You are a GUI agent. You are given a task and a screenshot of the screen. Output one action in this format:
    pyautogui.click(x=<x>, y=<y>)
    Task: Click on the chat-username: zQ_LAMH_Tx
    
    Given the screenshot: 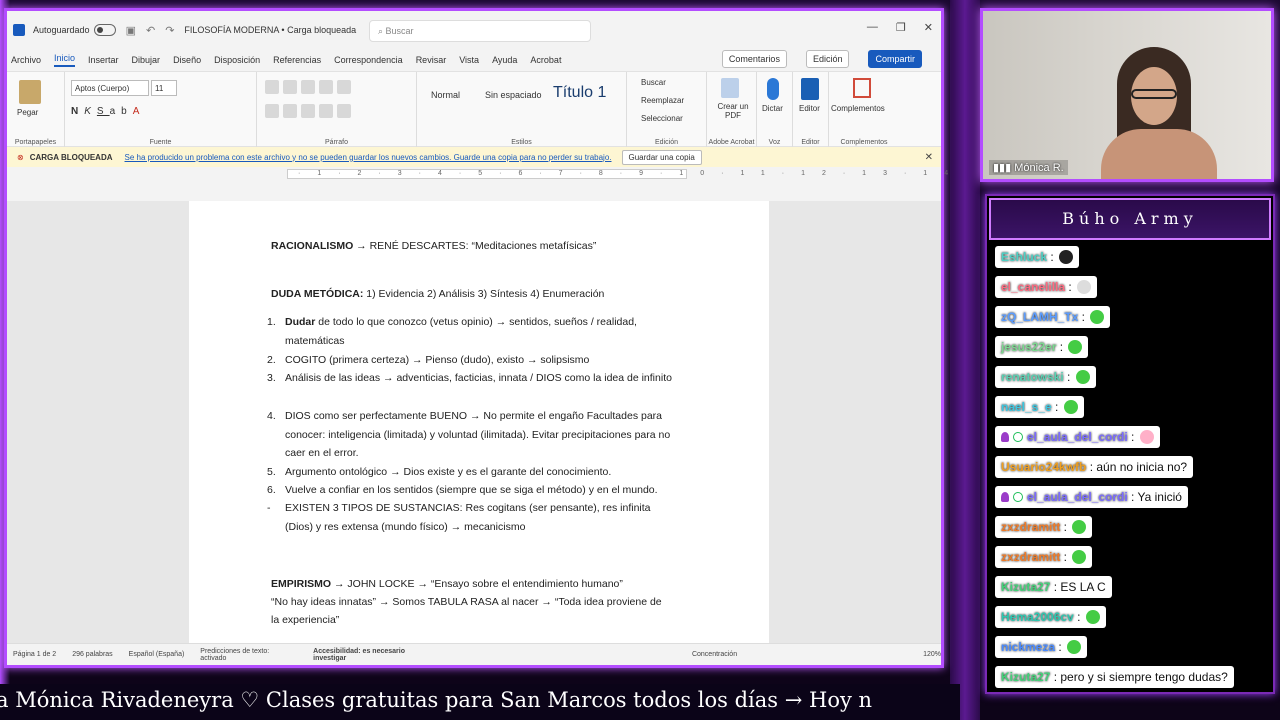 What is the action you would take?
    pyautogui.click(x=1039, y=317)
    